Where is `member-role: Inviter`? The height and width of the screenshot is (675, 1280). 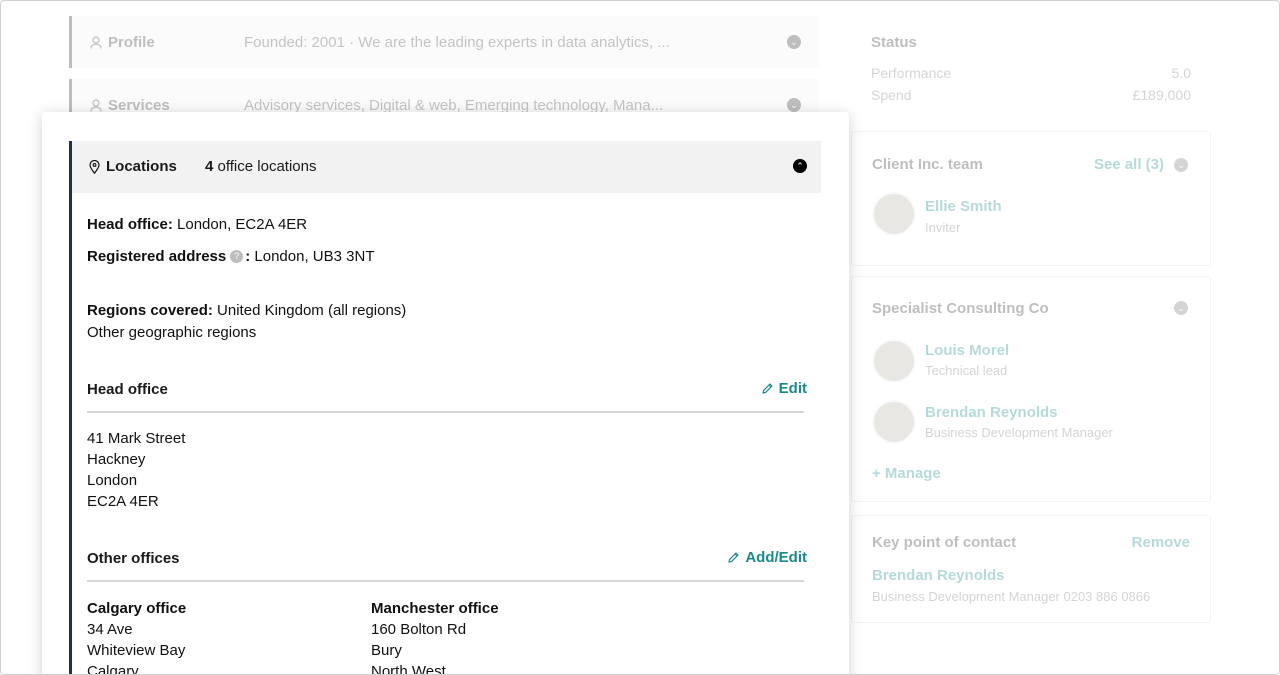 member-role: Inviter is located at coordinates (943, 227).